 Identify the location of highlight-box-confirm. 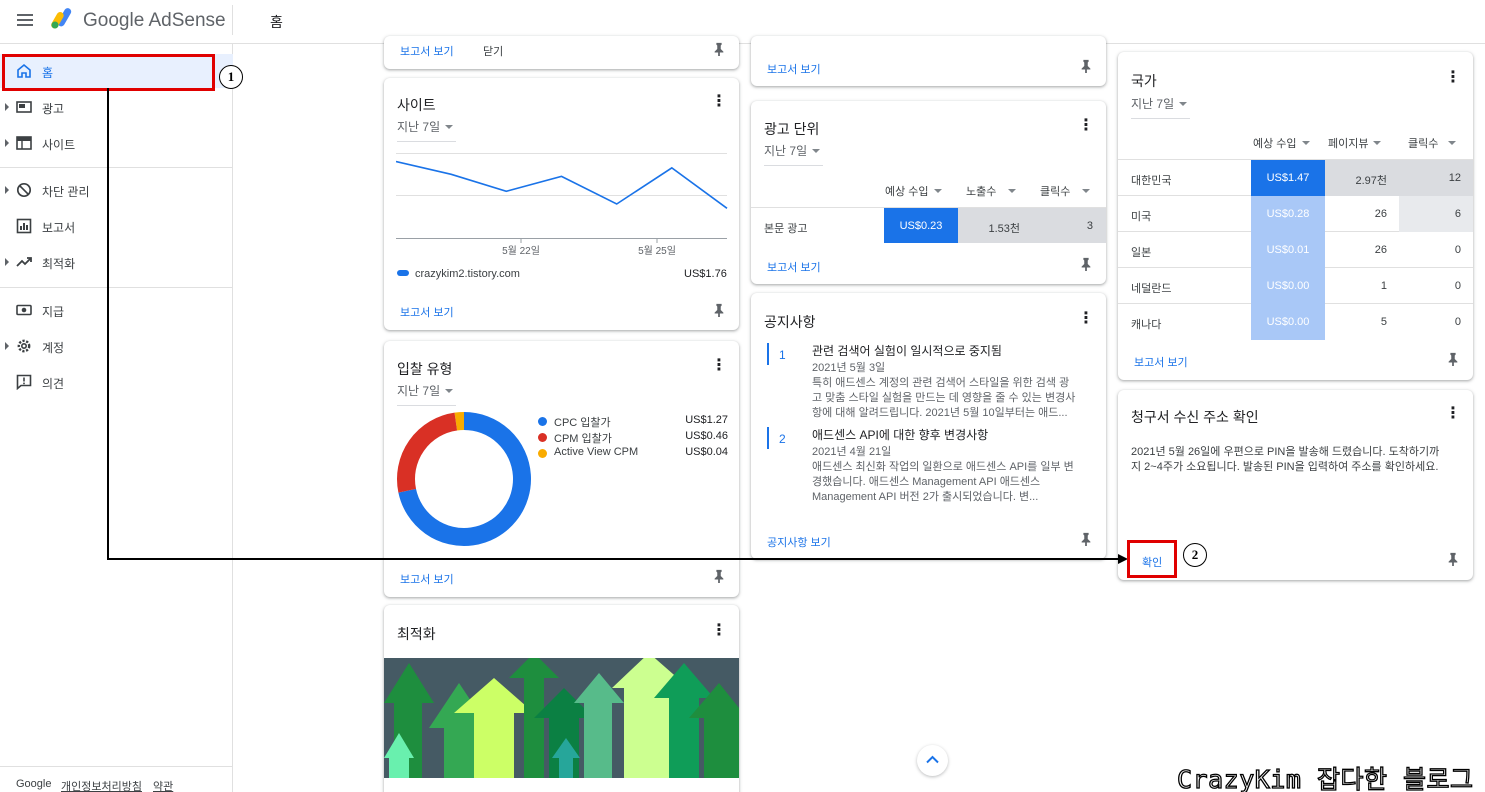
(1152, 559).